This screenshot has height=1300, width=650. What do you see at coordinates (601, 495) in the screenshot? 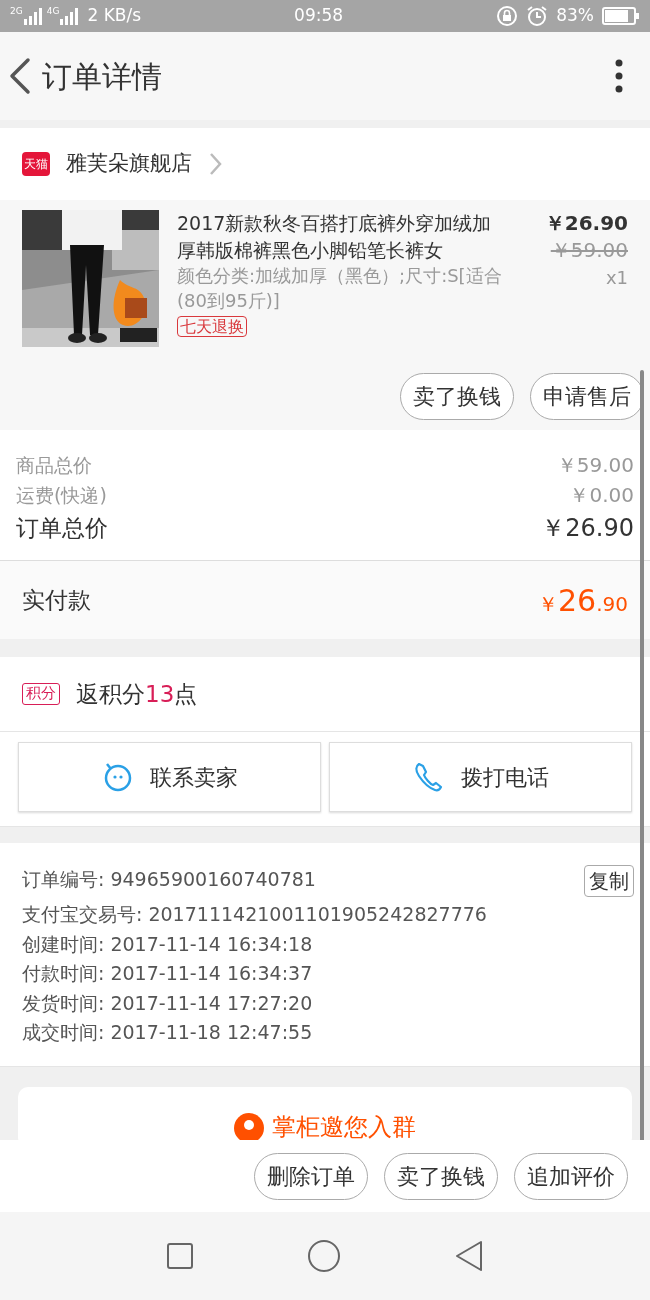
I see `price-value: ￥0.00` at bounding box center [601, 495].